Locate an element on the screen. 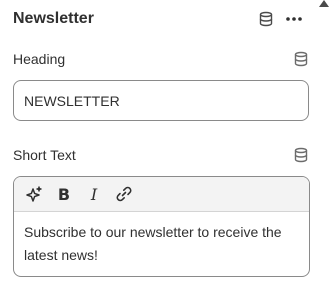  short-text-label: Short Text is located at coordinates (44, 155).